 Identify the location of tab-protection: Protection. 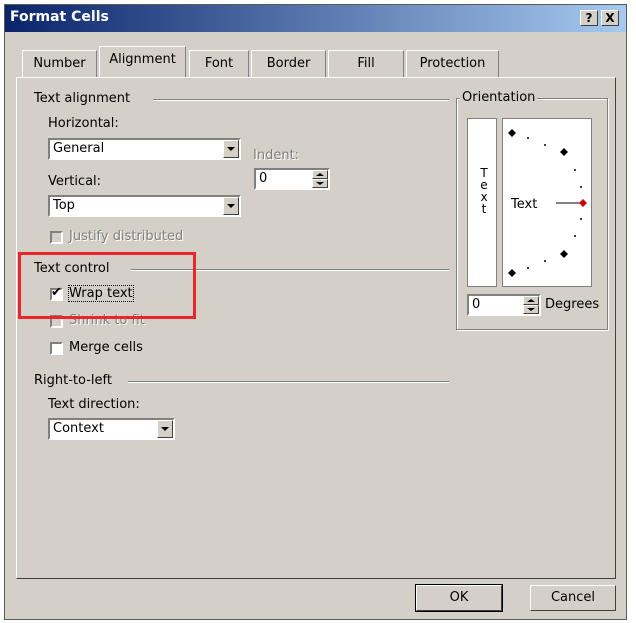
(452, 63).